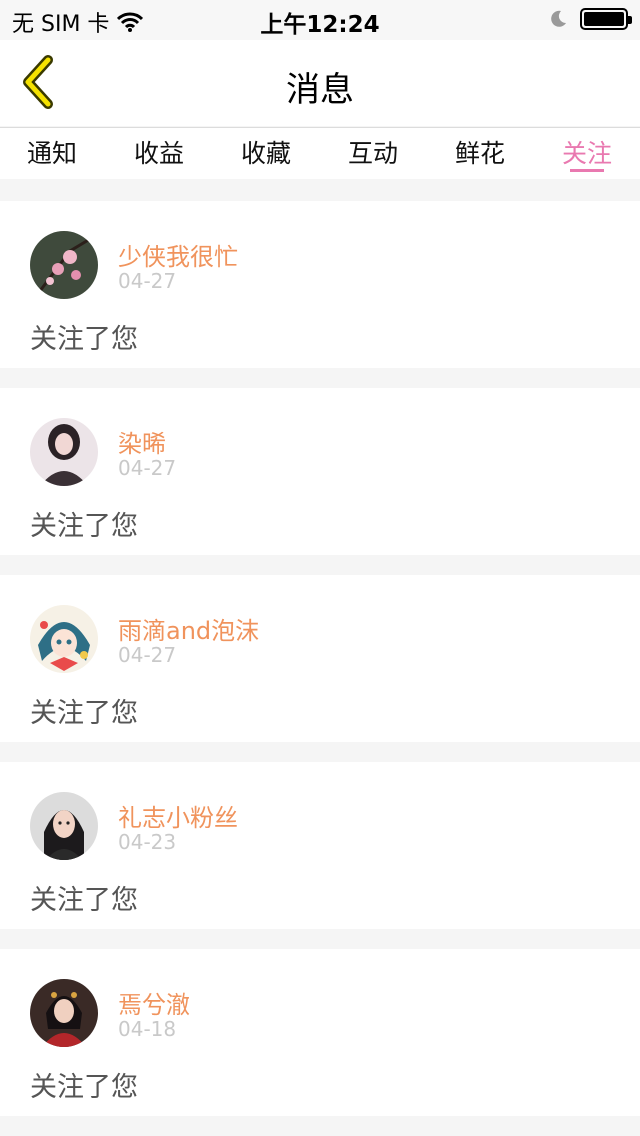 The height and width of the screenshot is (1136, 640). I want to click on user-name: 少侠我很忙, so click(178, 254).